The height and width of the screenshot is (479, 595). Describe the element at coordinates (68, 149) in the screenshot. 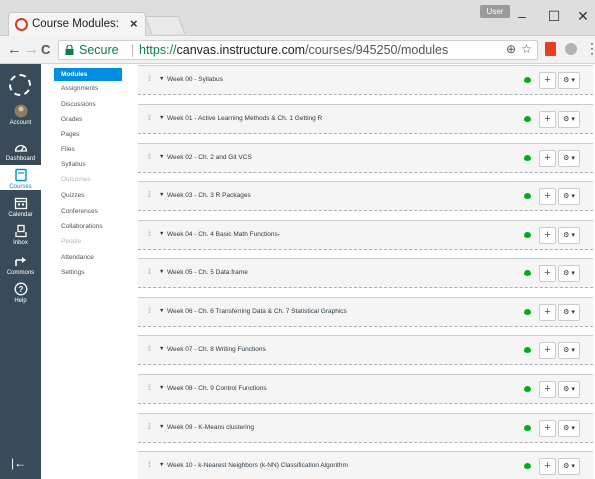

I see `course-nav-files: Files` at that location.